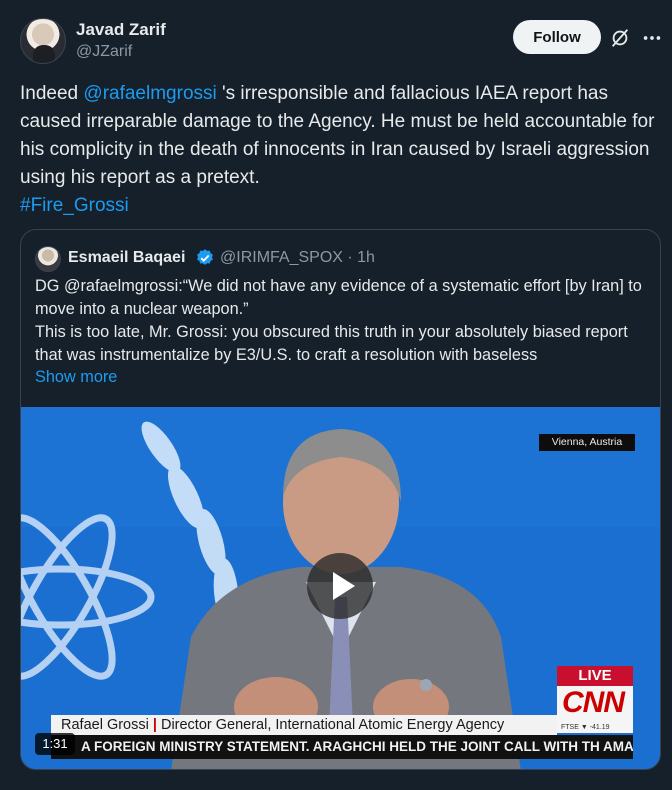 This screenshot has height=790, width=672. I want to click on hashtag-link: #Fire_Grossi, so click(74, 205).